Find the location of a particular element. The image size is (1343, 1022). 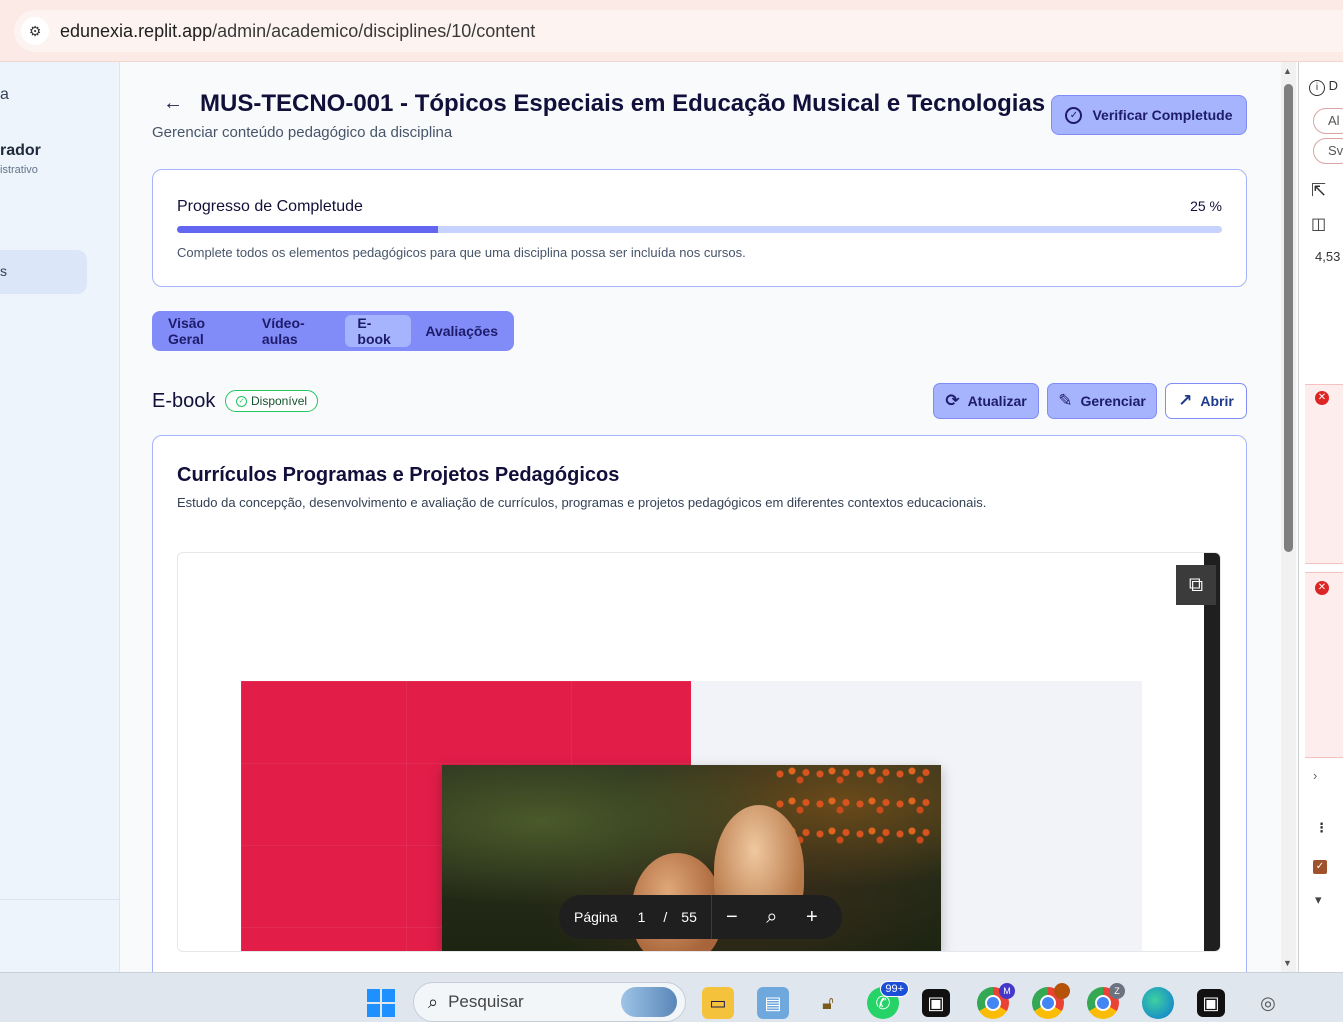

refresh-icon: ⟳ is located at coordinates (952, 400).